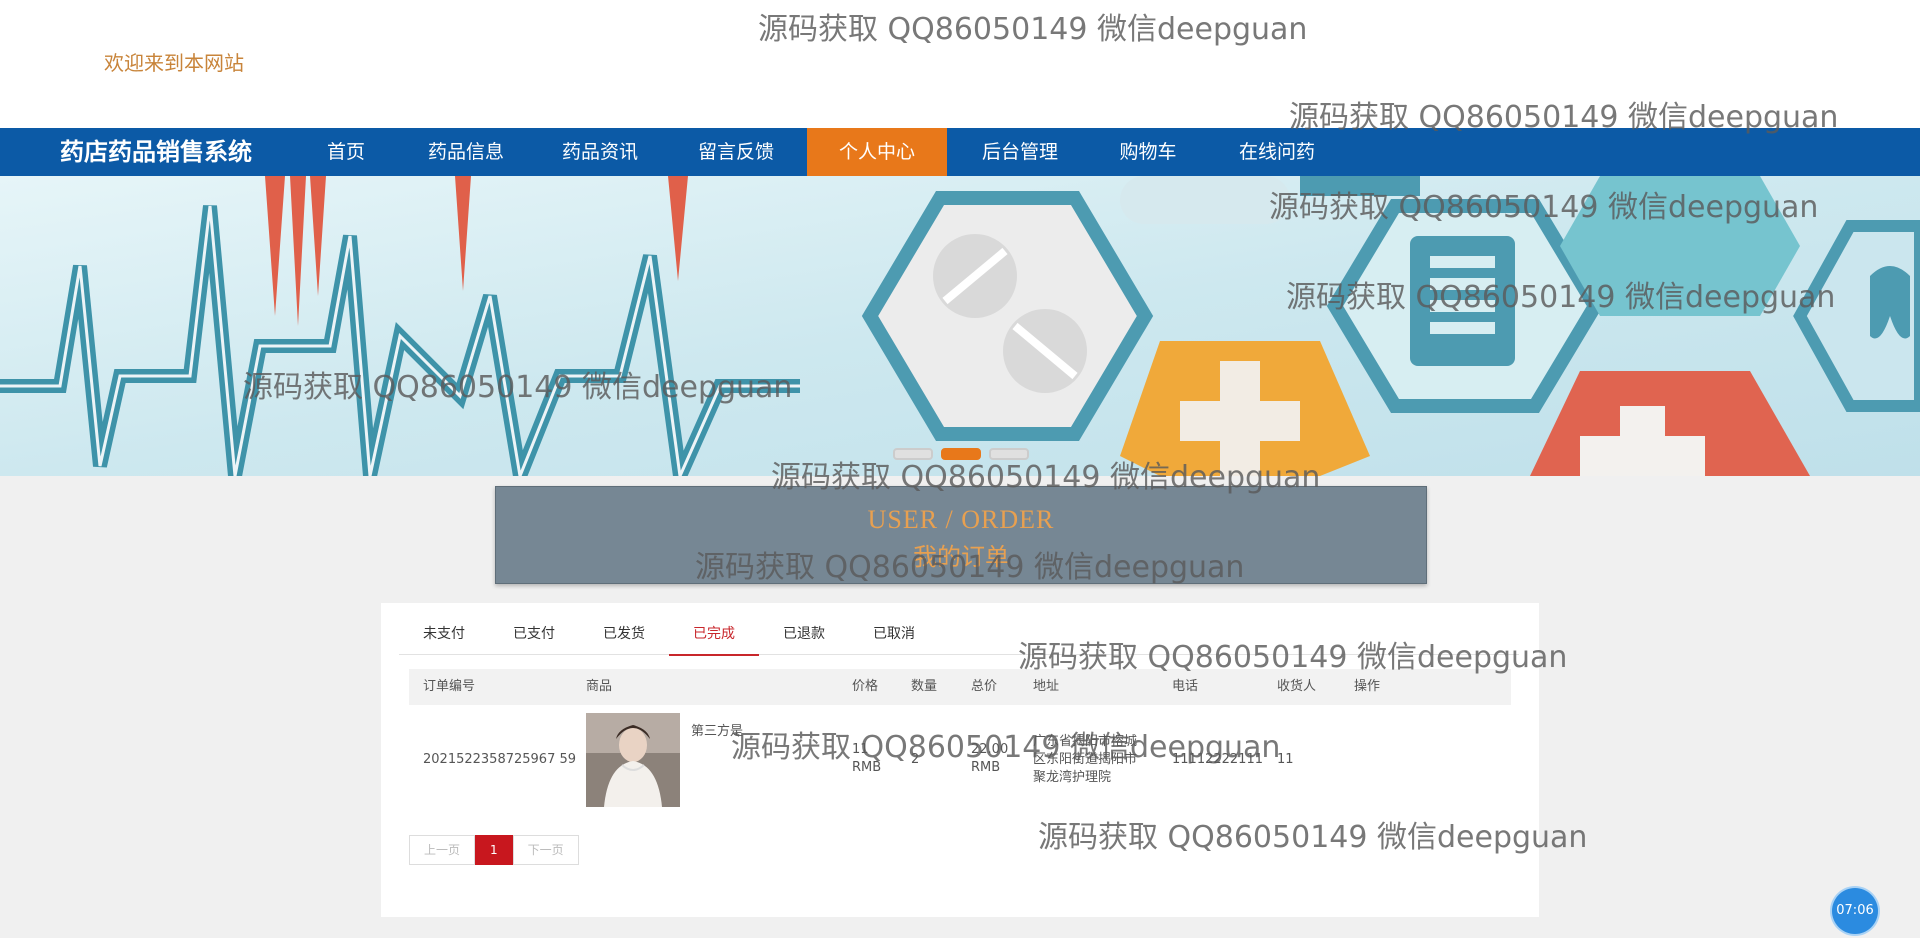 This screenshot has width=1920, height=938. Describe the element at coordinates (466, 152) in the screenshot. I see `nav-drug-info: 药品信息` at that location.